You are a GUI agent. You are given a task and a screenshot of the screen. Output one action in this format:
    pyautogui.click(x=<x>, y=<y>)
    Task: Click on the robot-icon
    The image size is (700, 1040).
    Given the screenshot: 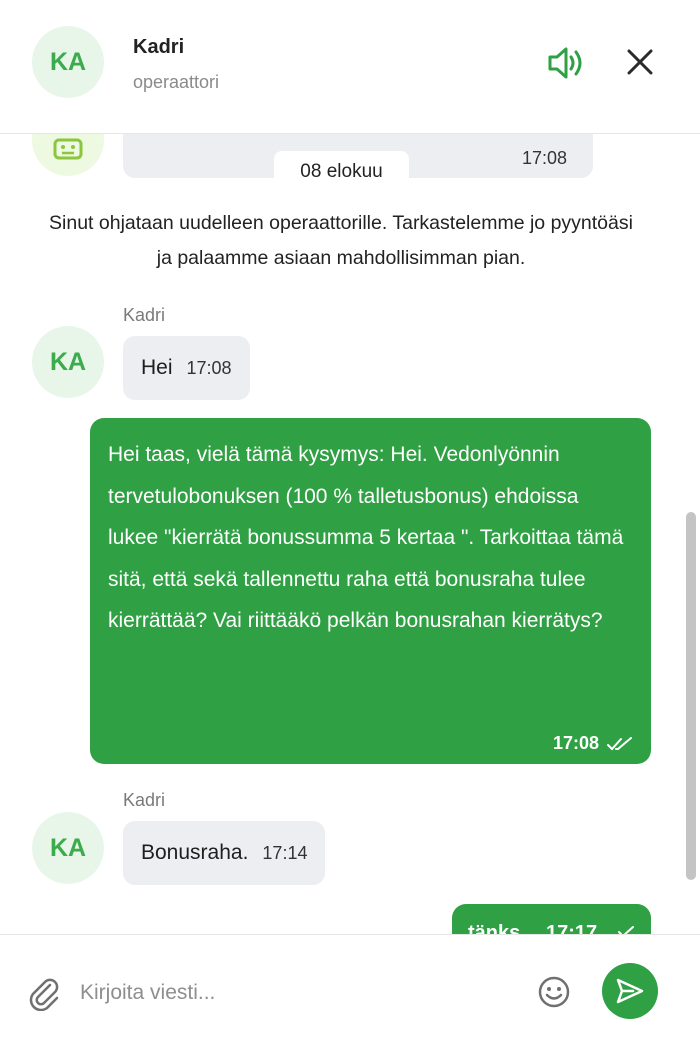 What is the action you would take?
    pyautogui.click(x=68, y=149)
    